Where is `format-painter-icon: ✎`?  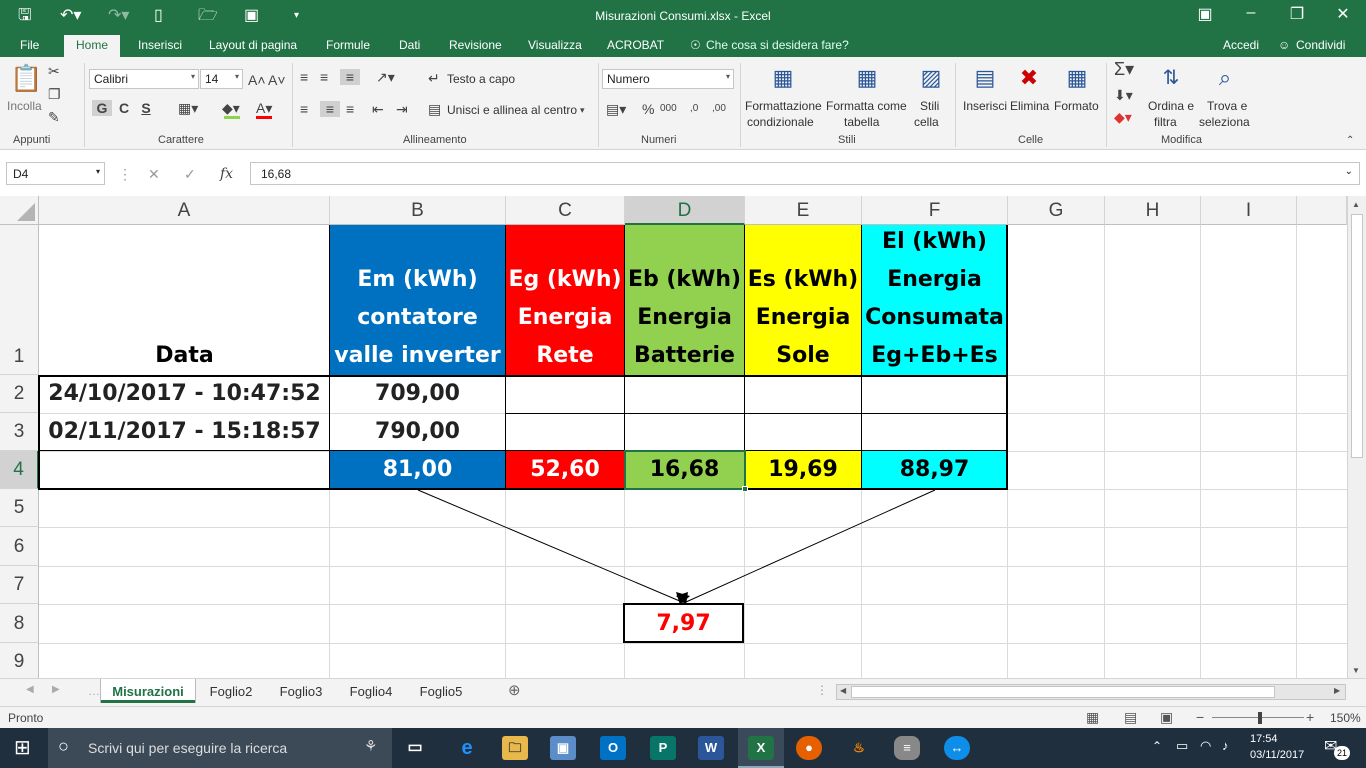
format-painter-icon: ✎ is located at coordinates (54, 117).